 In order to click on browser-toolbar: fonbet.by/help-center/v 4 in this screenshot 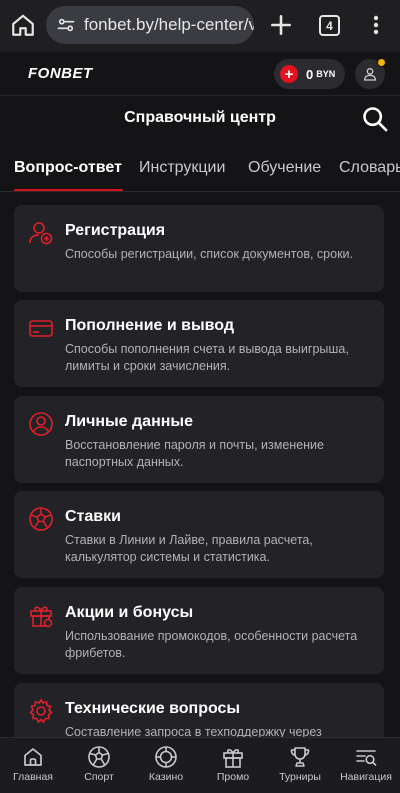, I will do `click(200, 26)`.